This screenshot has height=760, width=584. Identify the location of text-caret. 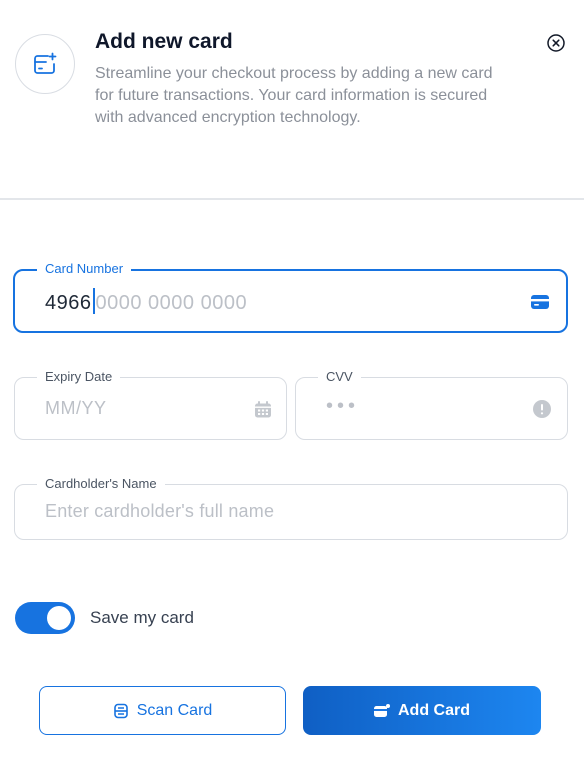
(93, 301).